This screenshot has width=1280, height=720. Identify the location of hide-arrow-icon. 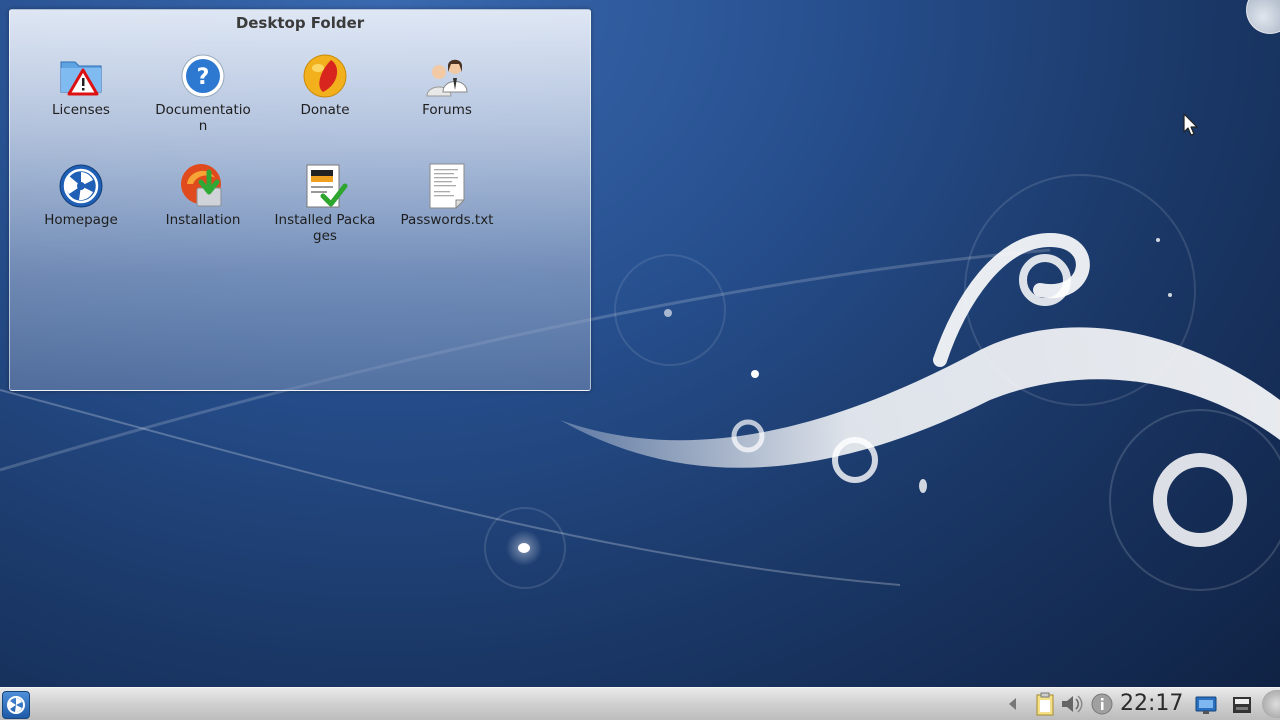
(1012, 704).